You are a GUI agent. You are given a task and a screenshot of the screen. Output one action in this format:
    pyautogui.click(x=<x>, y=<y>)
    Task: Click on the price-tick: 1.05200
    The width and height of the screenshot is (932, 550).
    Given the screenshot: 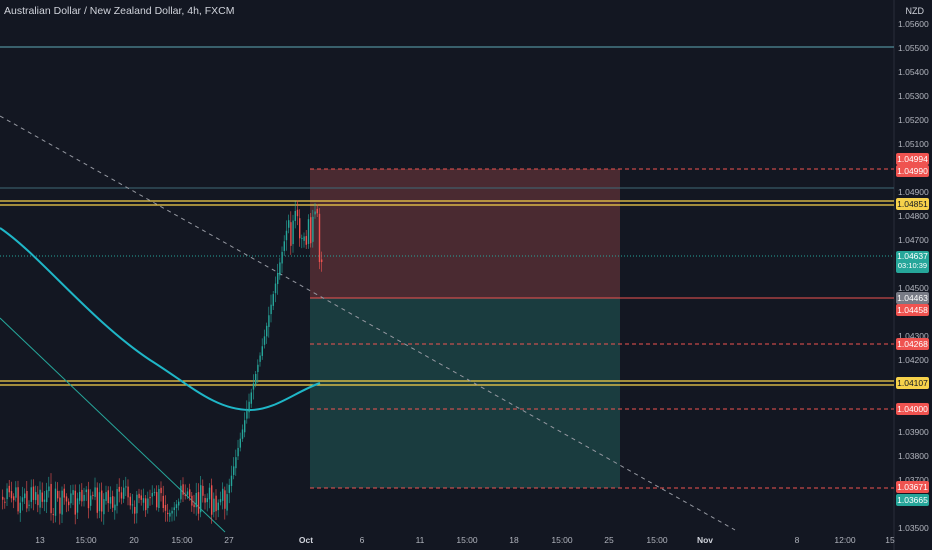 What is the action you would take?
    pyautogui.click(x=913, y=120)
    